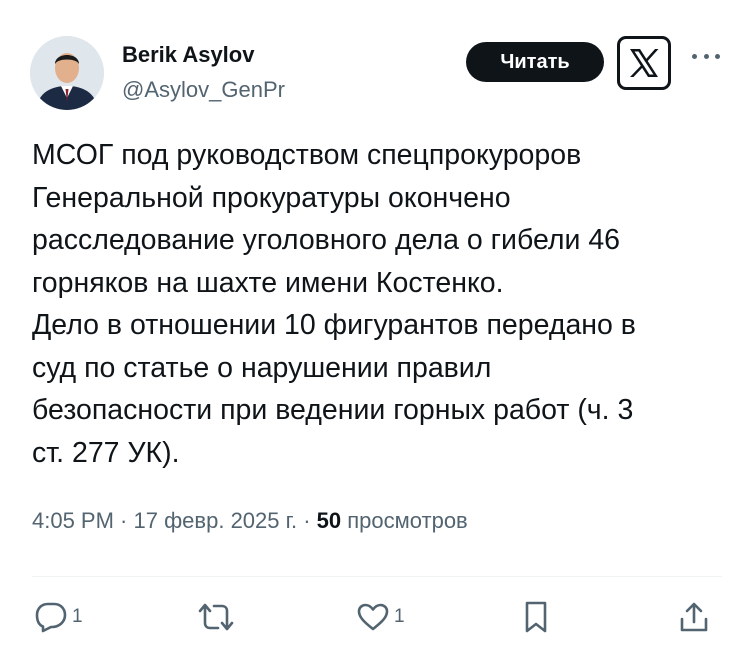  I want to click on x-logo-icon, so click(644, 63).